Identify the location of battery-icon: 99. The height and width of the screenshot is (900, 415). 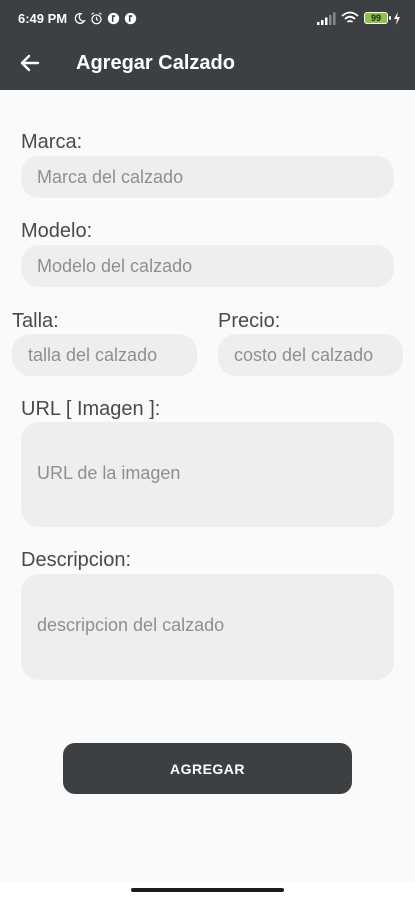
(377, 18).